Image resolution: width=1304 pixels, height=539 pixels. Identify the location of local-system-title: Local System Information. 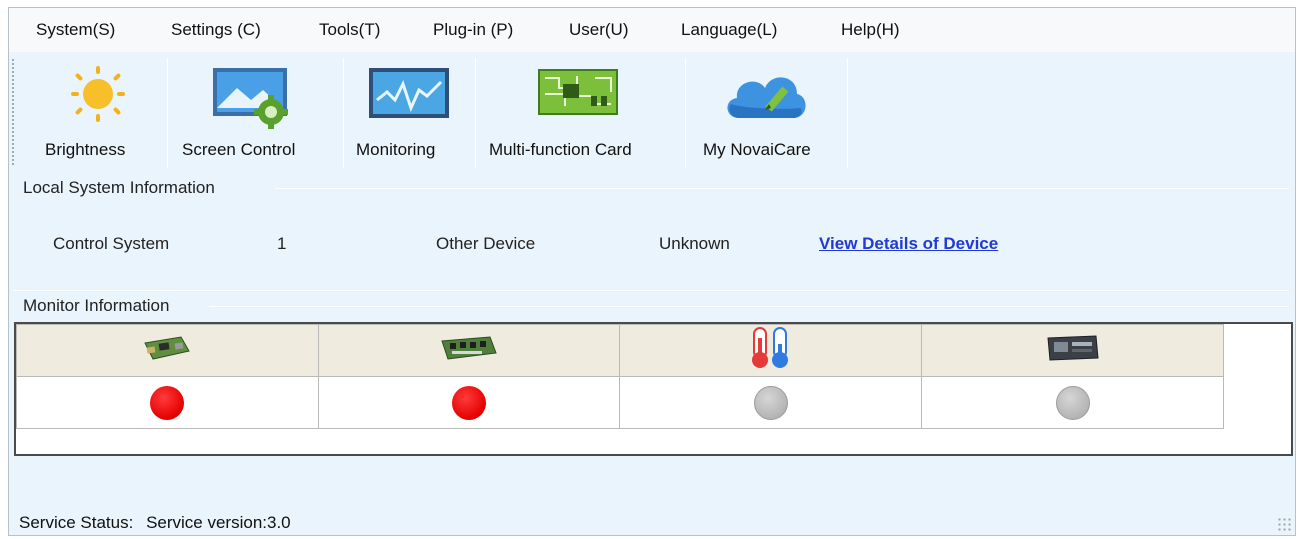
(119, 187).